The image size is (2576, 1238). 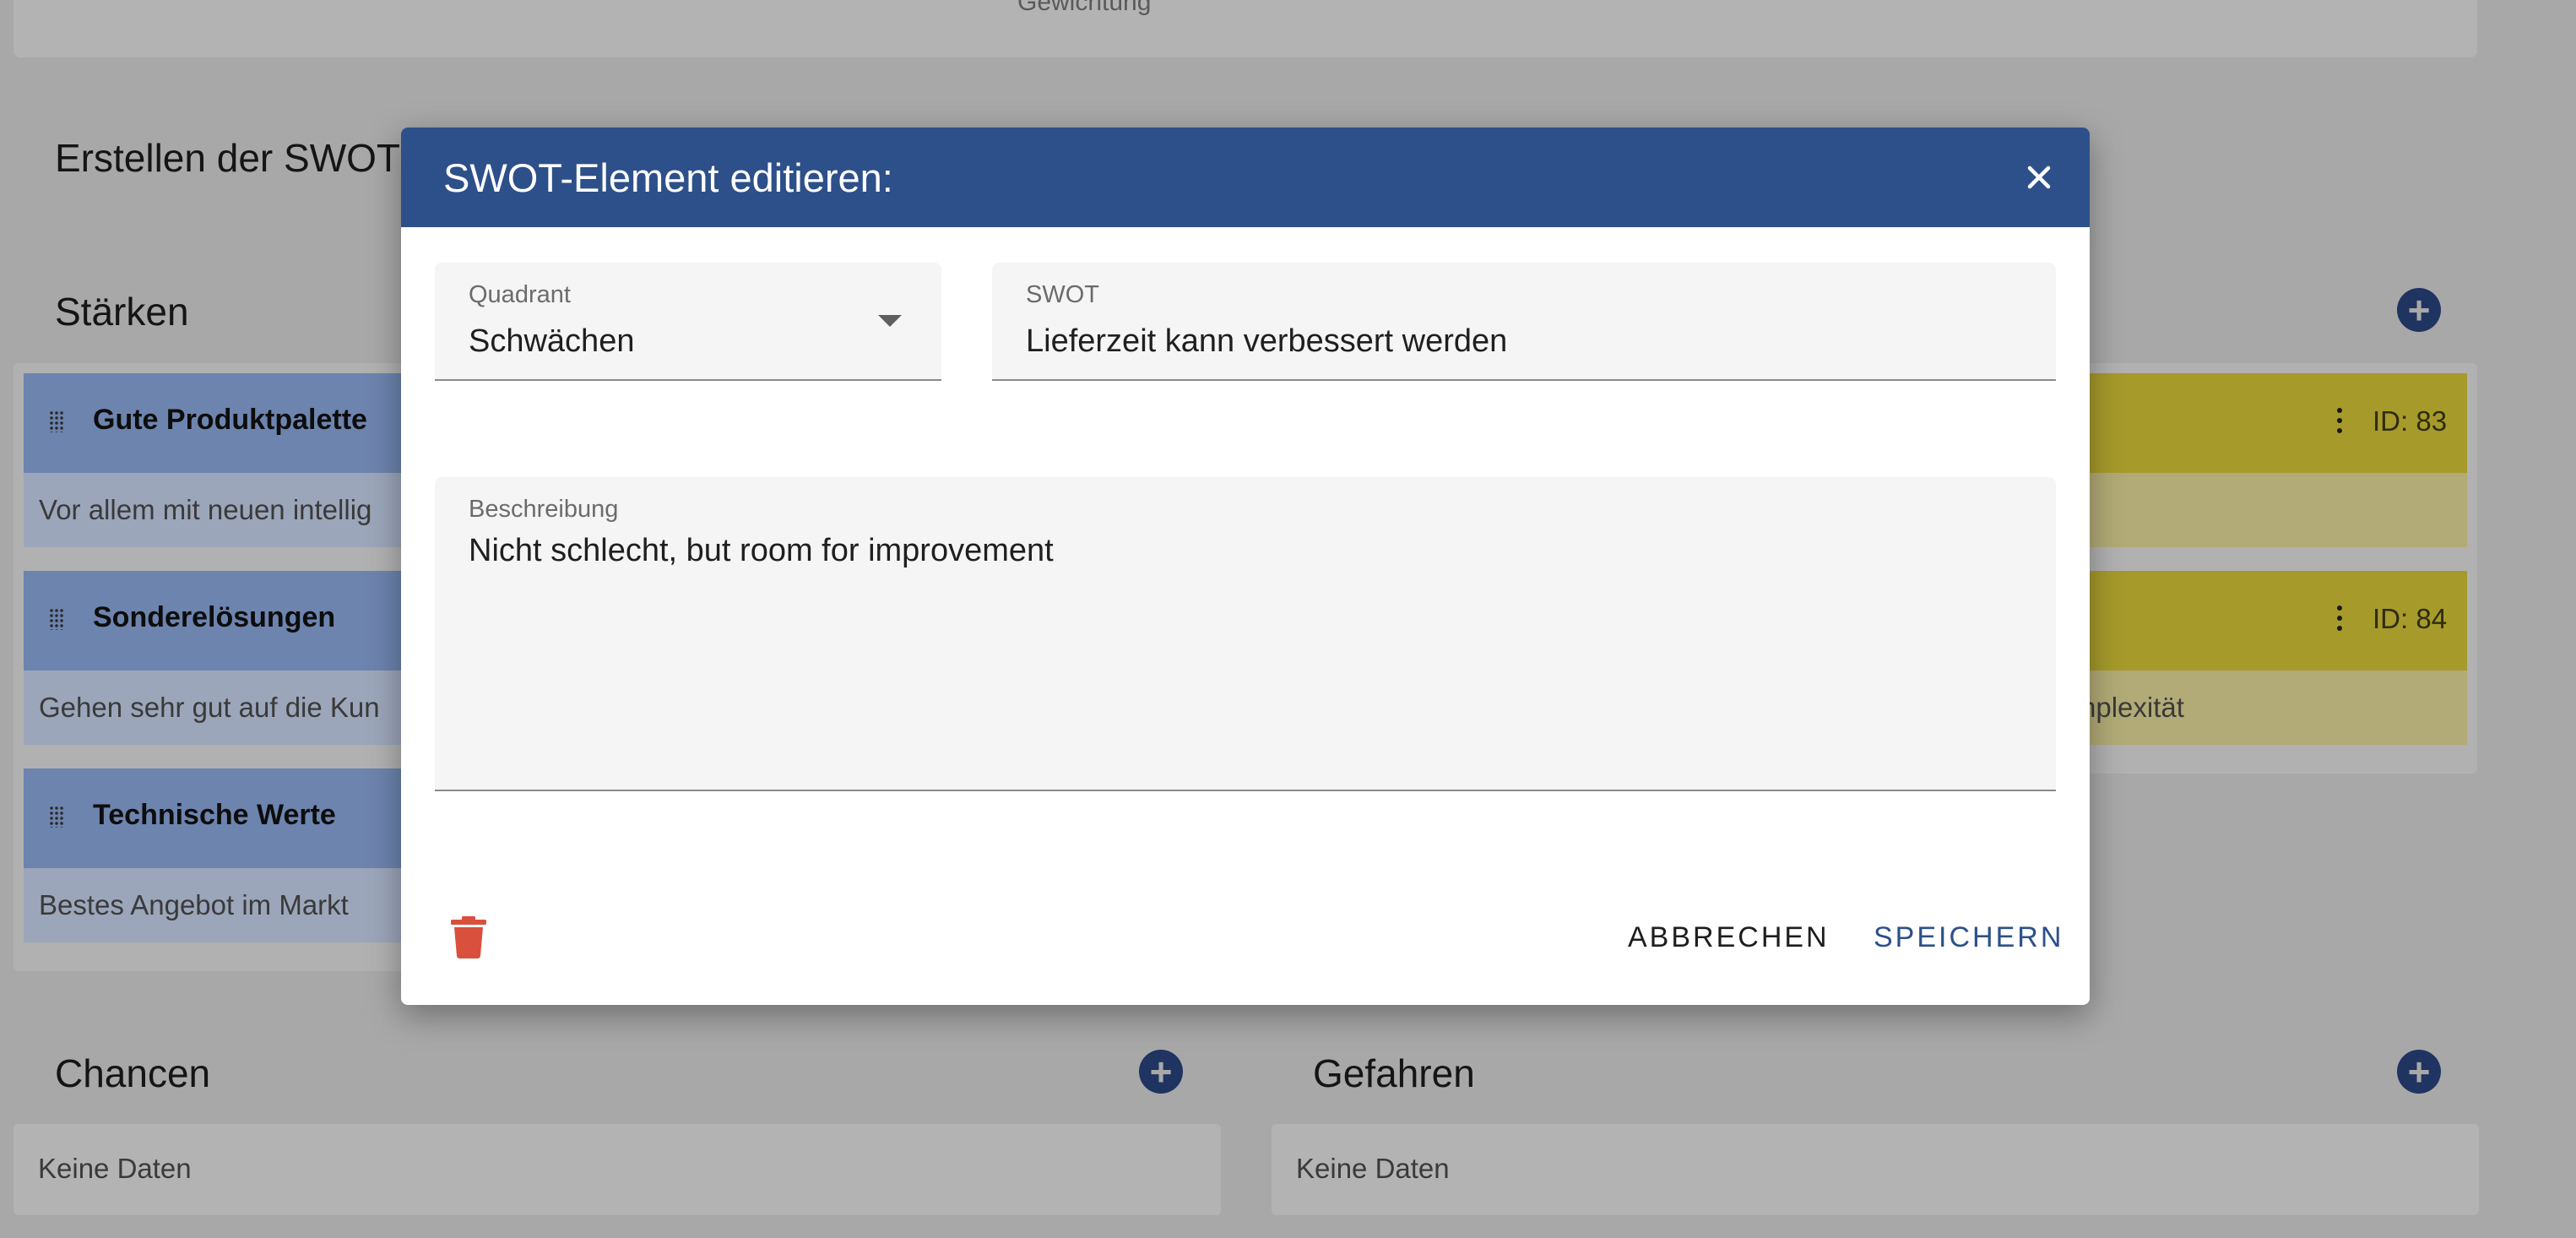 I want to click on add-opportunity-button: +, so click(x=1161, y=1072).